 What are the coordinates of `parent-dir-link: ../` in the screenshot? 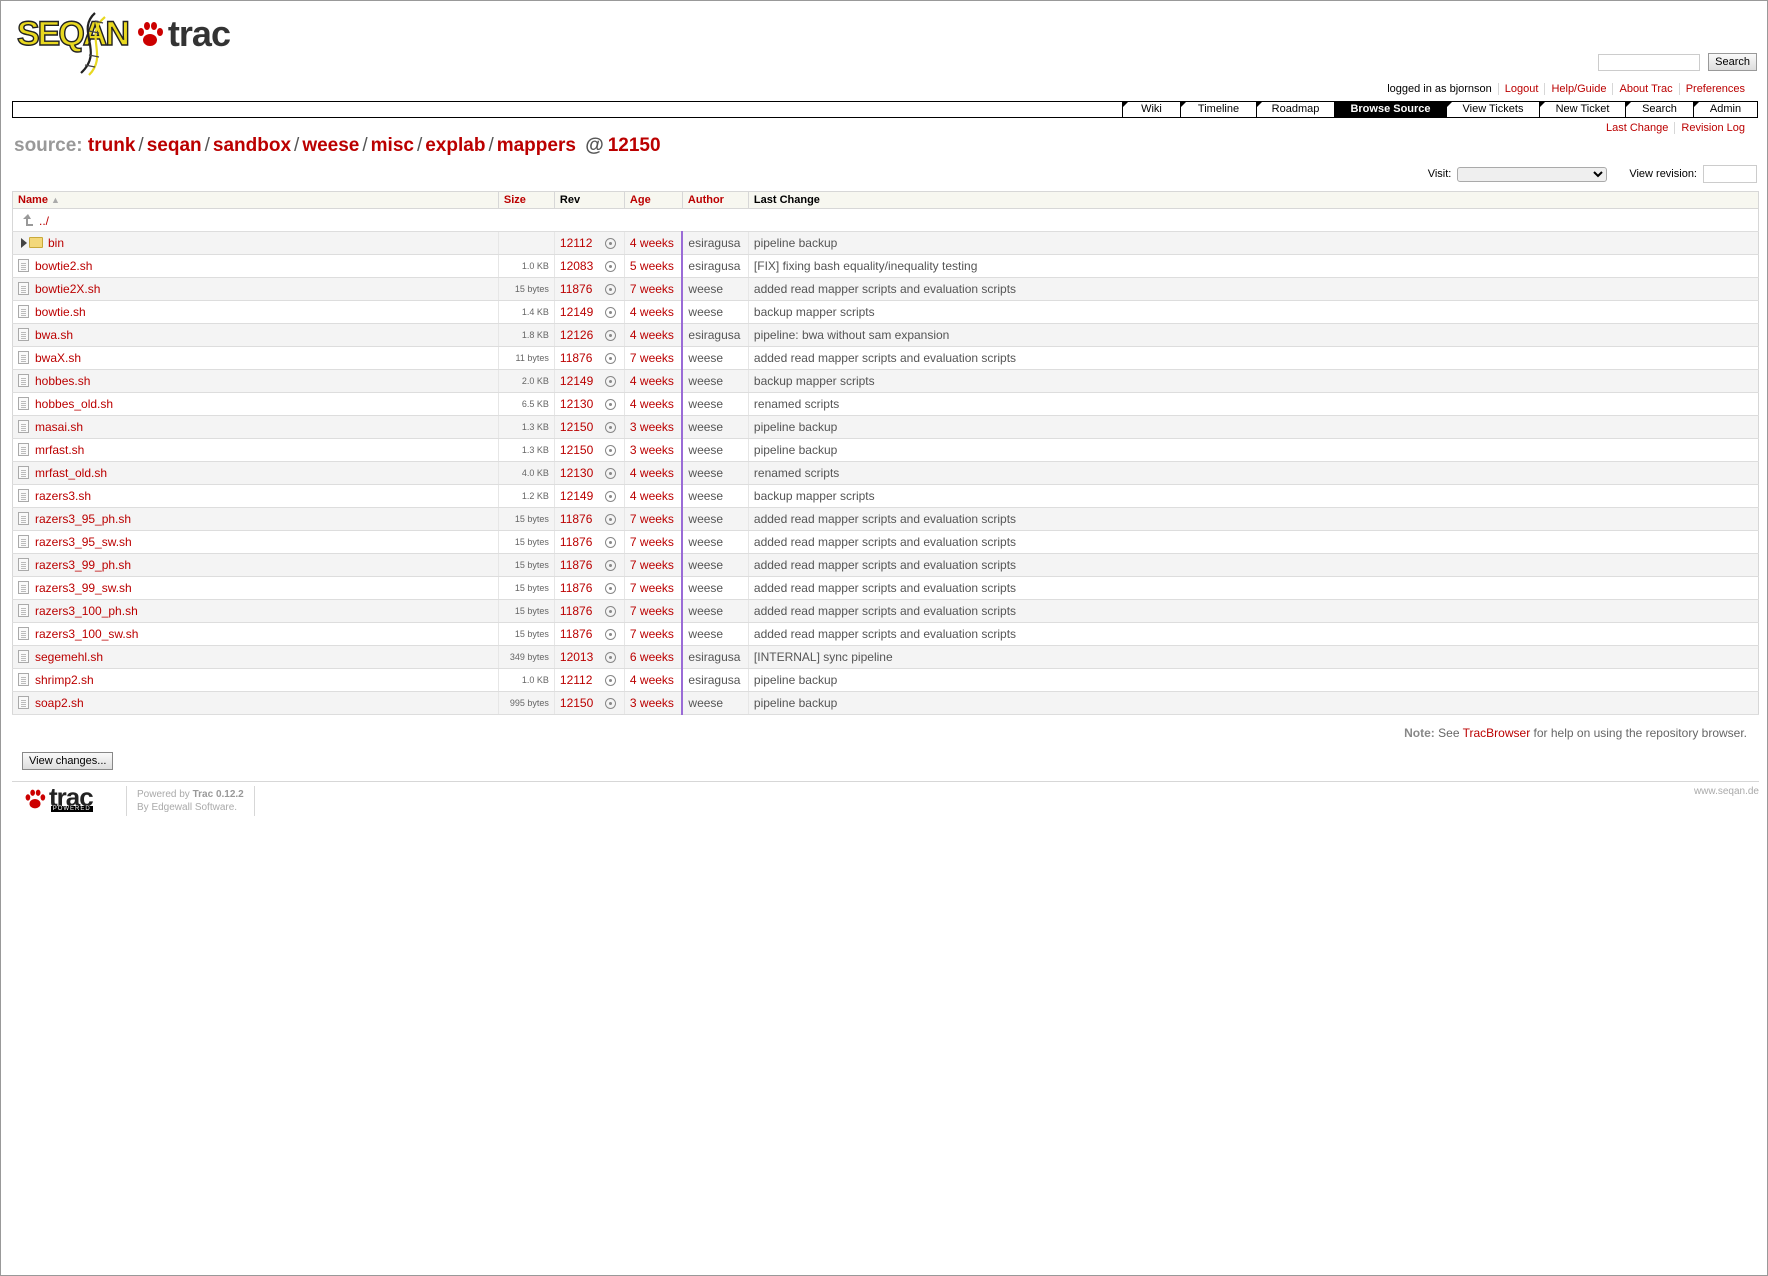 It's located at (44, 221).